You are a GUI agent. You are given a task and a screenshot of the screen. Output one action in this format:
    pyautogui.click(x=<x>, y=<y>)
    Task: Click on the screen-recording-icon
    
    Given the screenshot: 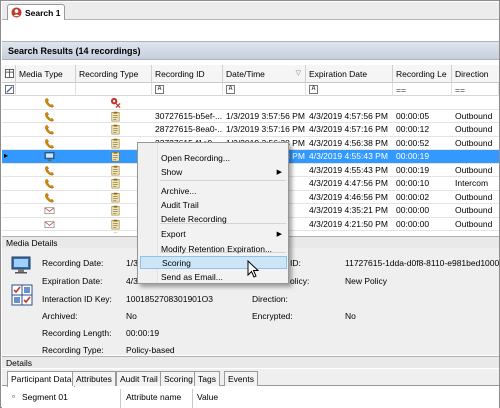 What is the action you would take?
    pyautogui.click(x=21, y=265)
    